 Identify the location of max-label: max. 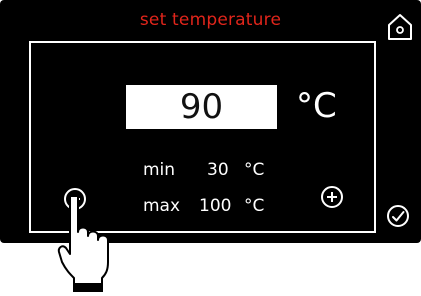
(162, 206).